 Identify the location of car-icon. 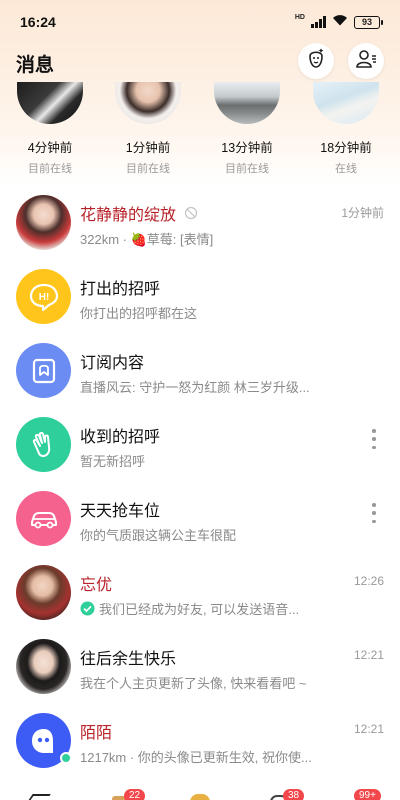
(43, 518).